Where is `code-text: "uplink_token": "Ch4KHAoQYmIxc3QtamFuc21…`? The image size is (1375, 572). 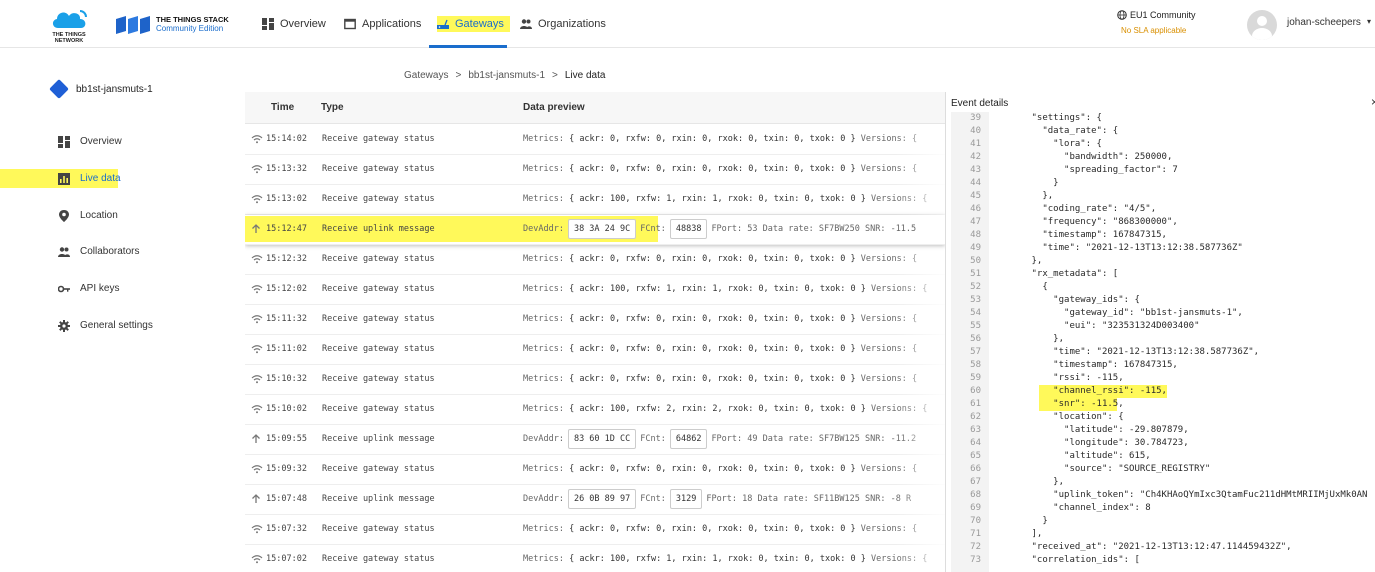
code-text: "uplink_token": "Ch4KHAoQYmIxc3QtamFuc21… is located at coordinates (1183, 495).